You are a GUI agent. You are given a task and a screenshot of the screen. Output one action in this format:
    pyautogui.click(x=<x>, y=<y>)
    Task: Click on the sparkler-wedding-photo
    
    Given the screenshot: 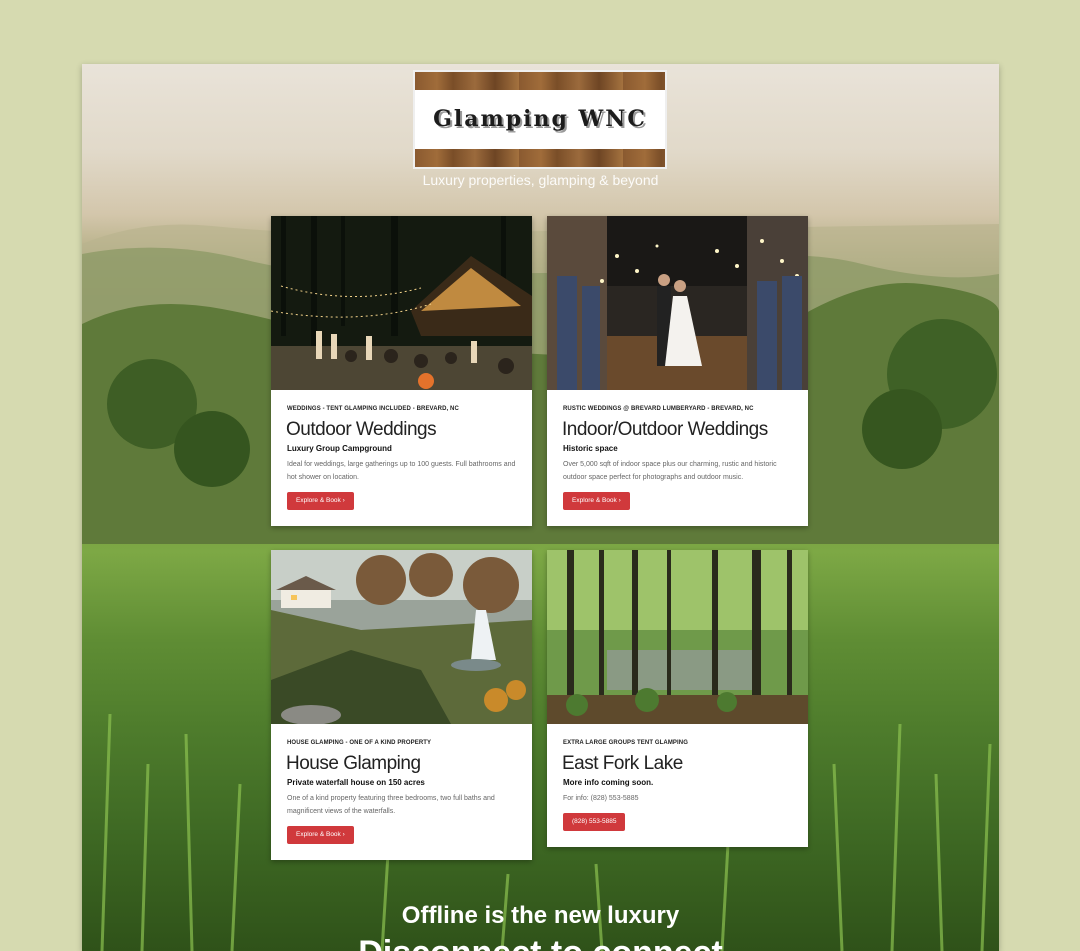 What is the action you would take?
    pyautogui.click(x=677, y=303)
    